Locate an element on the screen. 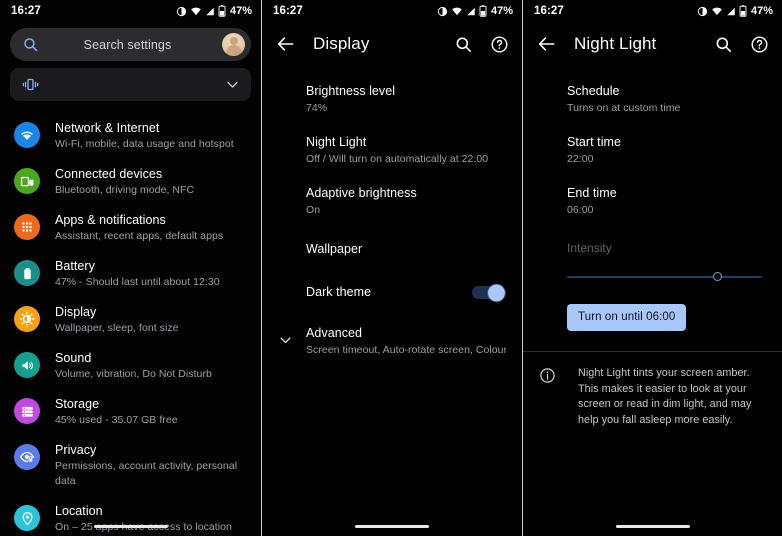 The height and width of the screenshot is (536, 782). vibration-suggestion-card is located at coordinates (130, 84).